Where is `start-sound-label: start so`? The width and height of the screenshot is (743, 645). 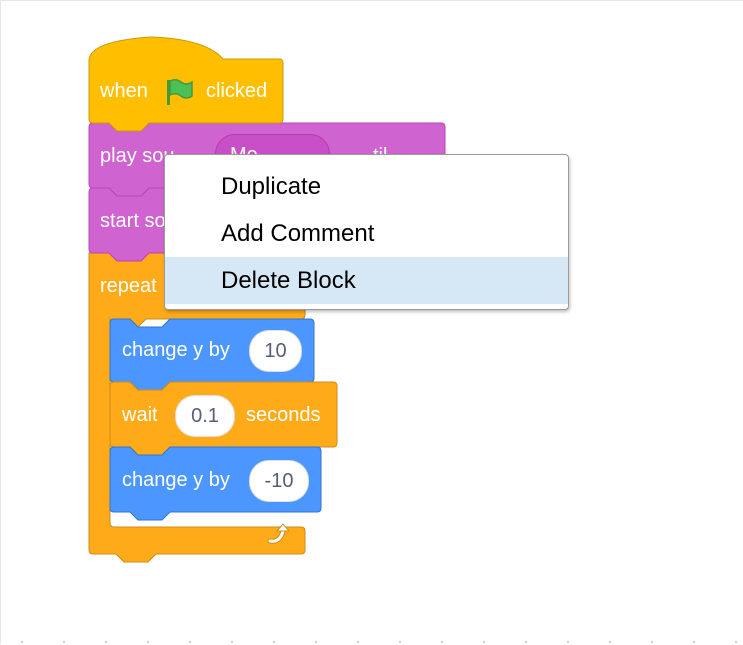 start-sound-label: start so is located at coordinates (133, 221).